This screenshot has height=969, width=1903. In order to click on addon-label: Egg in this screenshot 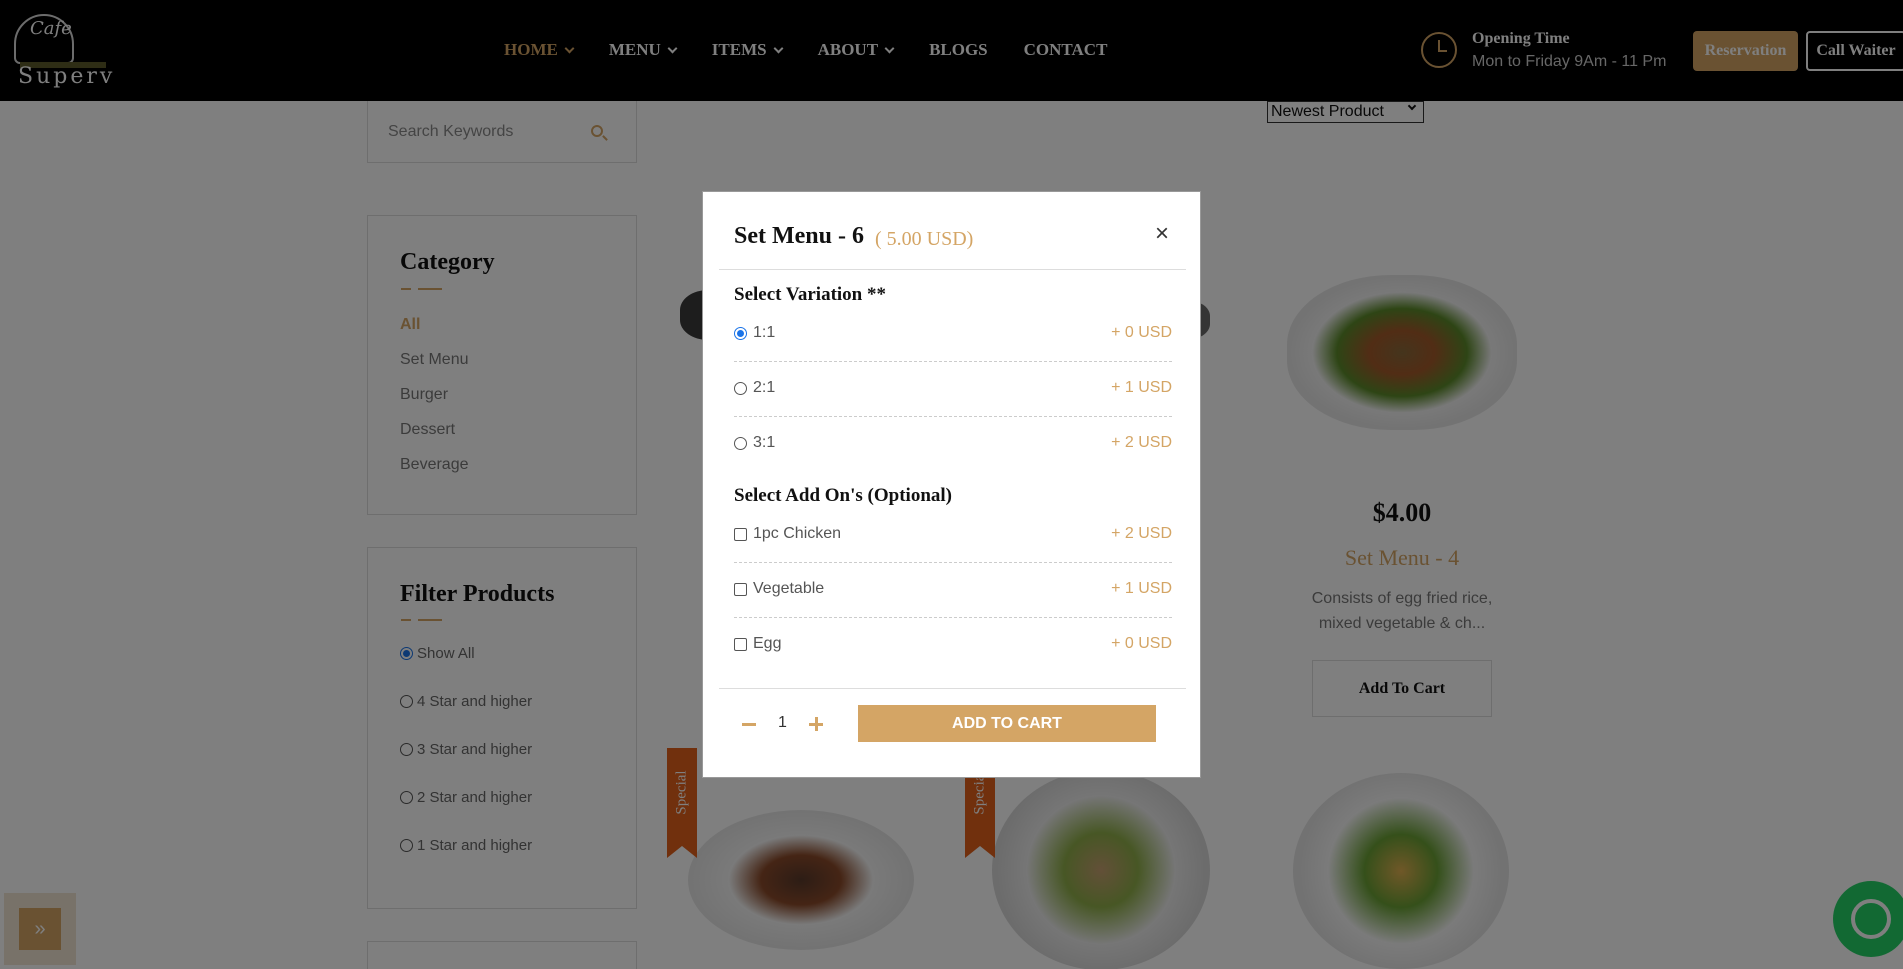, I will do `click(767, 643)`.